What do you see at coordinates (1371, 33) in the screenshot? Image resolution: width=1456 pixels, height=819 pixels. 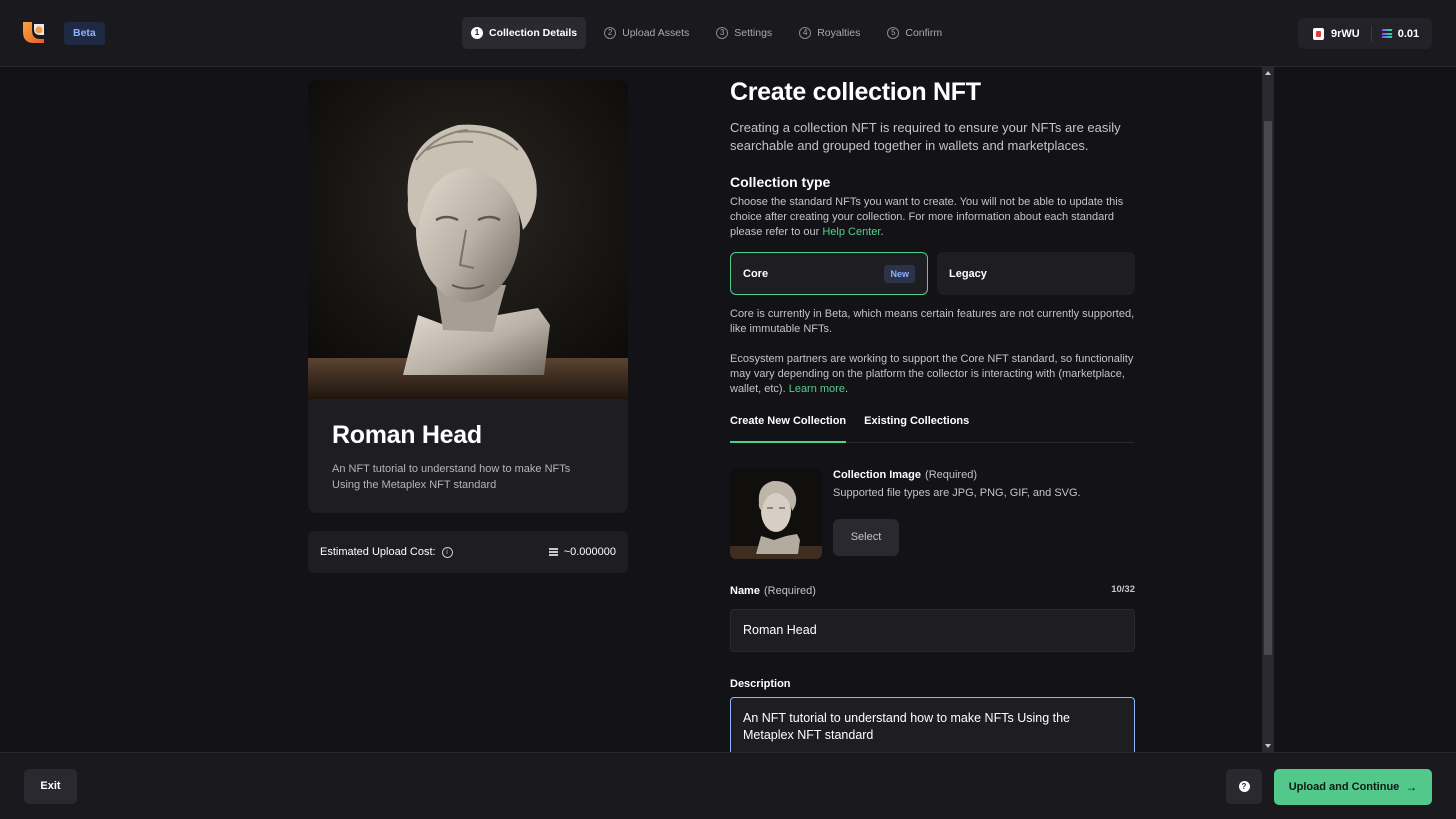 I see `divider` at bounding box center [1371, 33].